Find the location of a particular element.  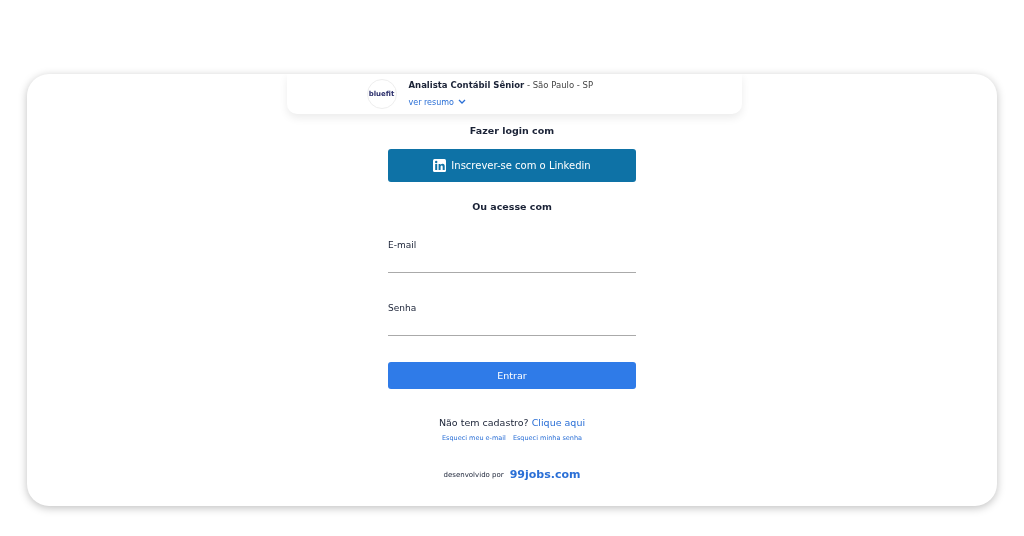

linkedin-icon is located at coordinates (440, 165).